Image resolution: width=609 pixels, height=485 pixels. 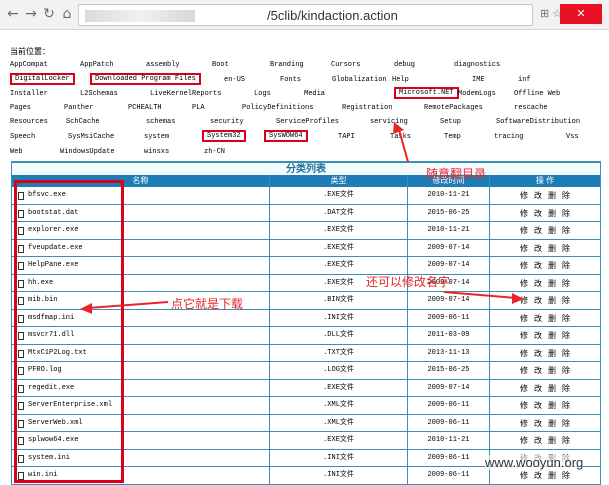 I want to click on arrow-download, so click(x=128, y=305).